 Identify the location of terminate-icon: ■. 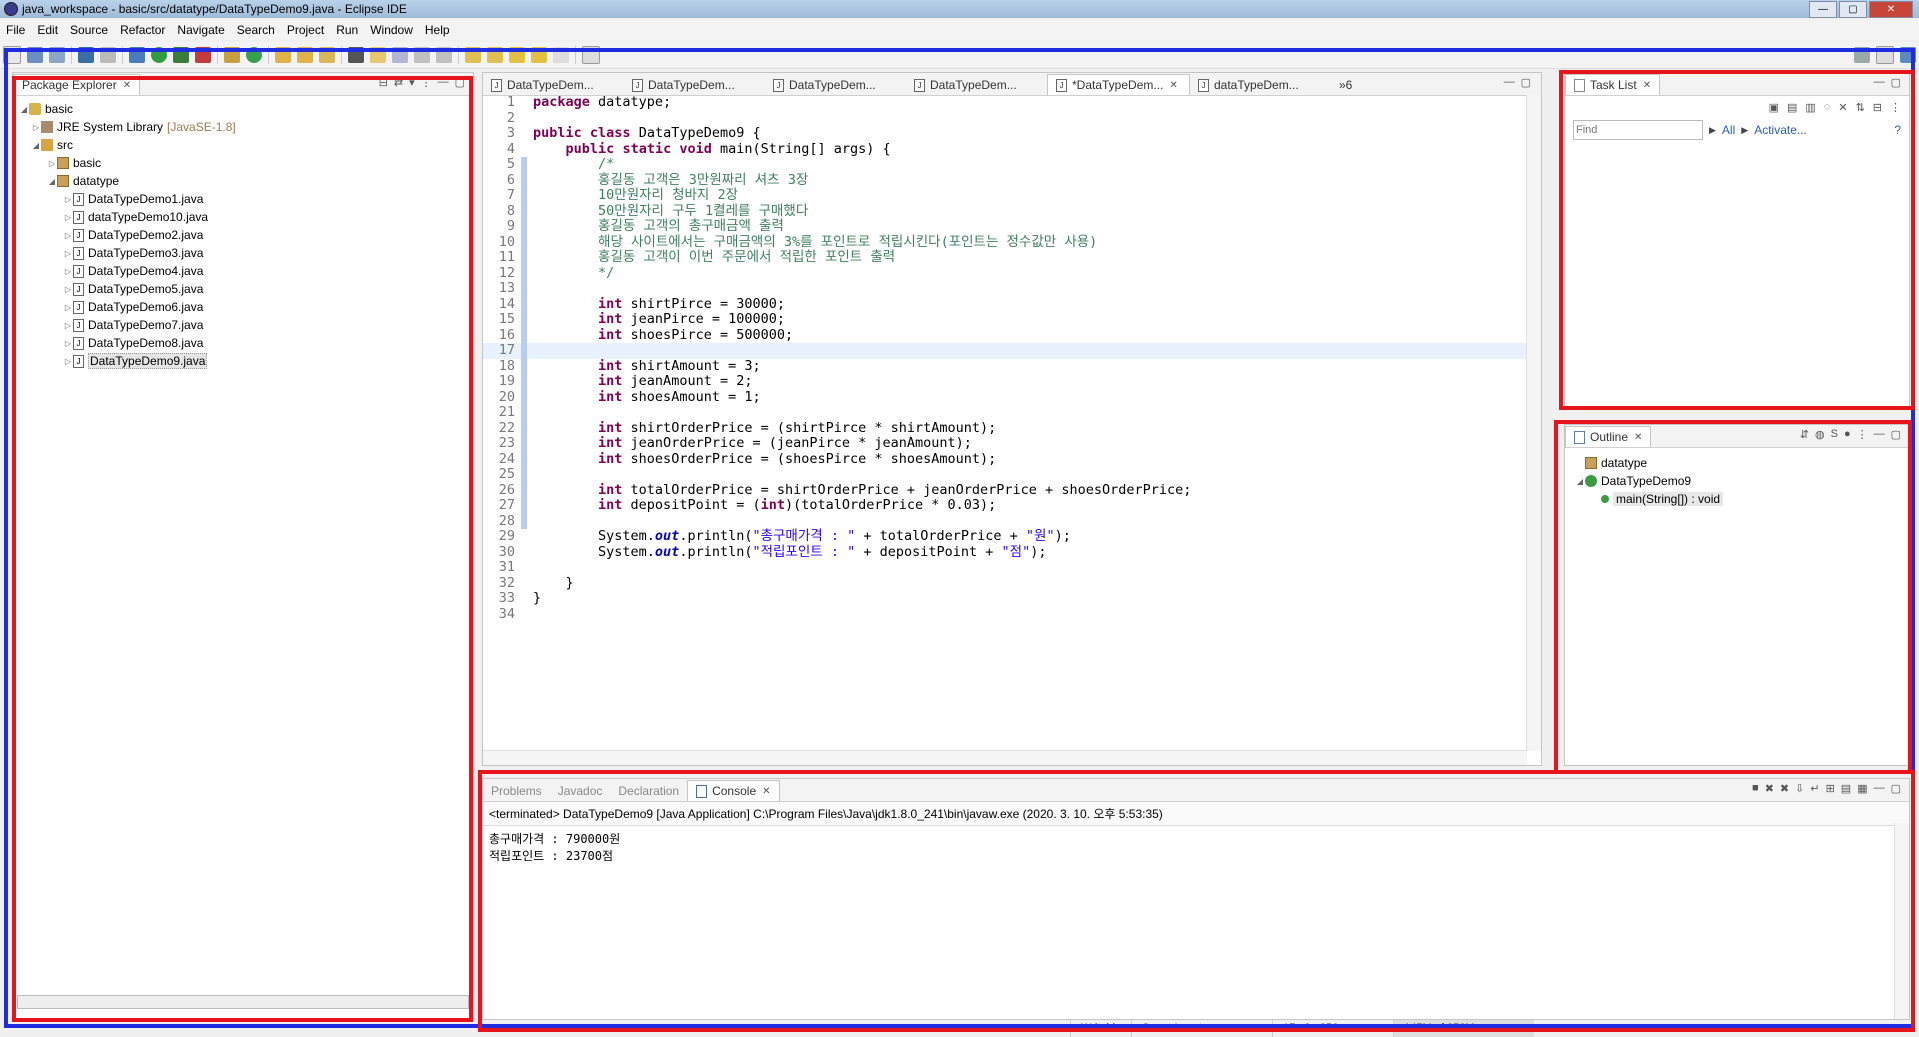
(1755, 788).